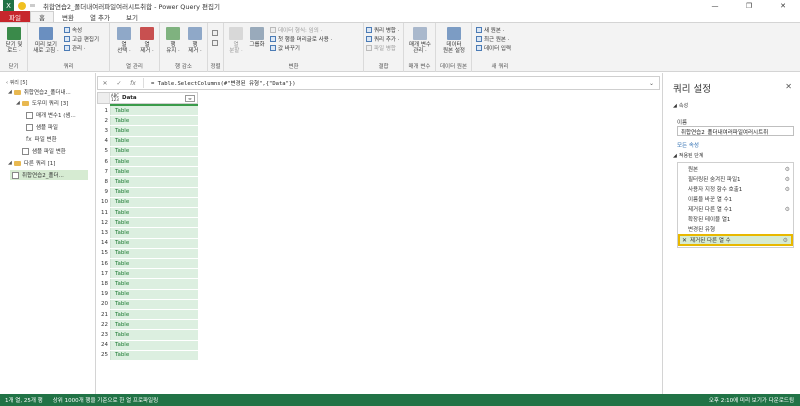 Image resolution: width=800 pixels, height=406 pixels. What do you see at coordinates (103, 202) in the screenshot?
I see `row-number: 10` at bounding box center [103, 202].